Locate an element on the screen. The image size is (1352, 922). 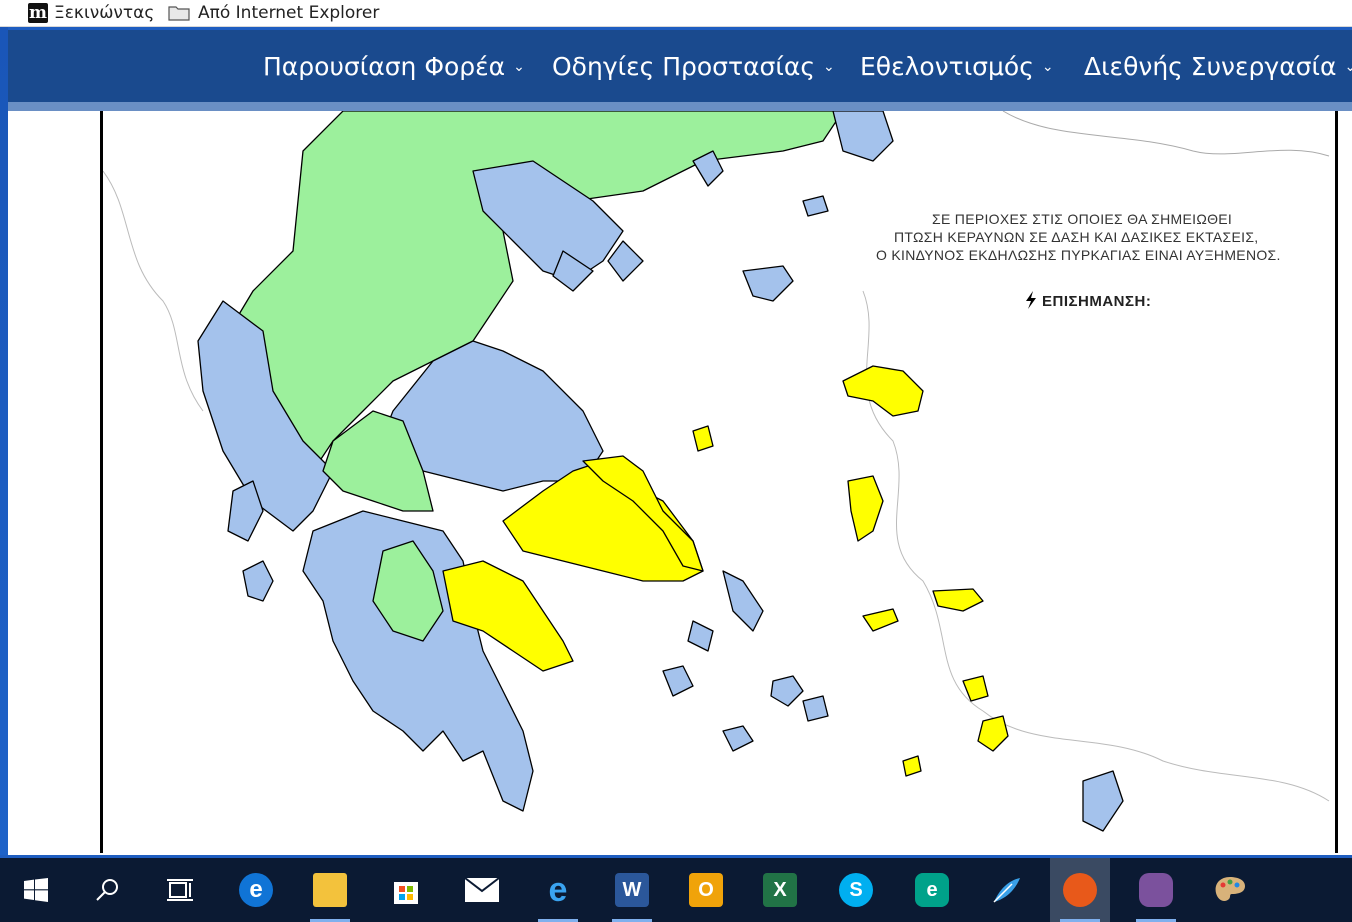
bookmark-folder-ie: Από Internet Explorer is located at coordinates (273, 13).